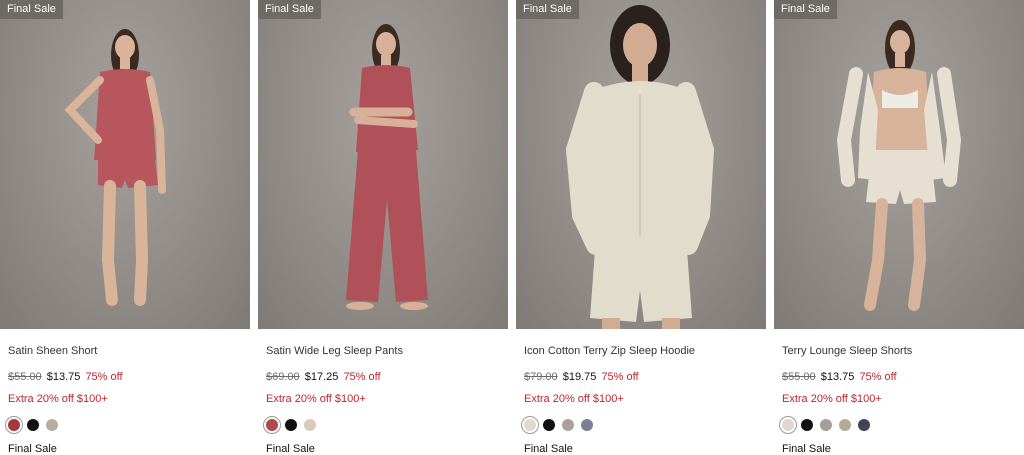 This screenshot has height=455, width=1024. I want to click on model-wide-leg-pants-image, so click(387, 167).